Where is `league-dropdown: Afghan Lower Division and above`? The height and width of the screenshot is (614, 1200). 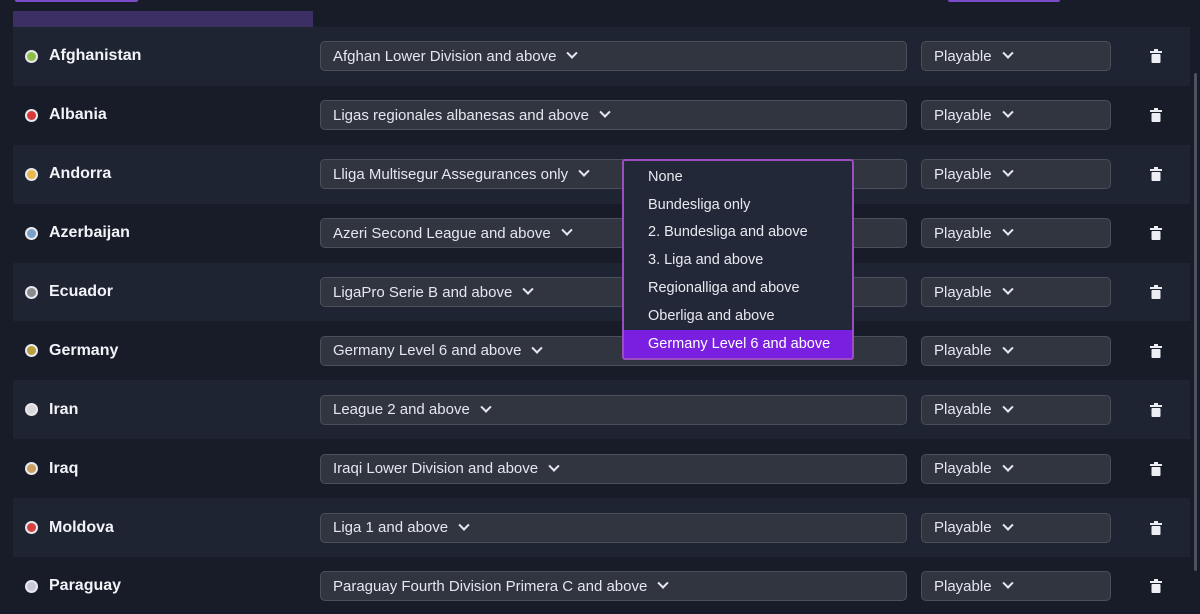 league-dropdown: Afghan Lower Division and above is located at coordinates (613, 56).